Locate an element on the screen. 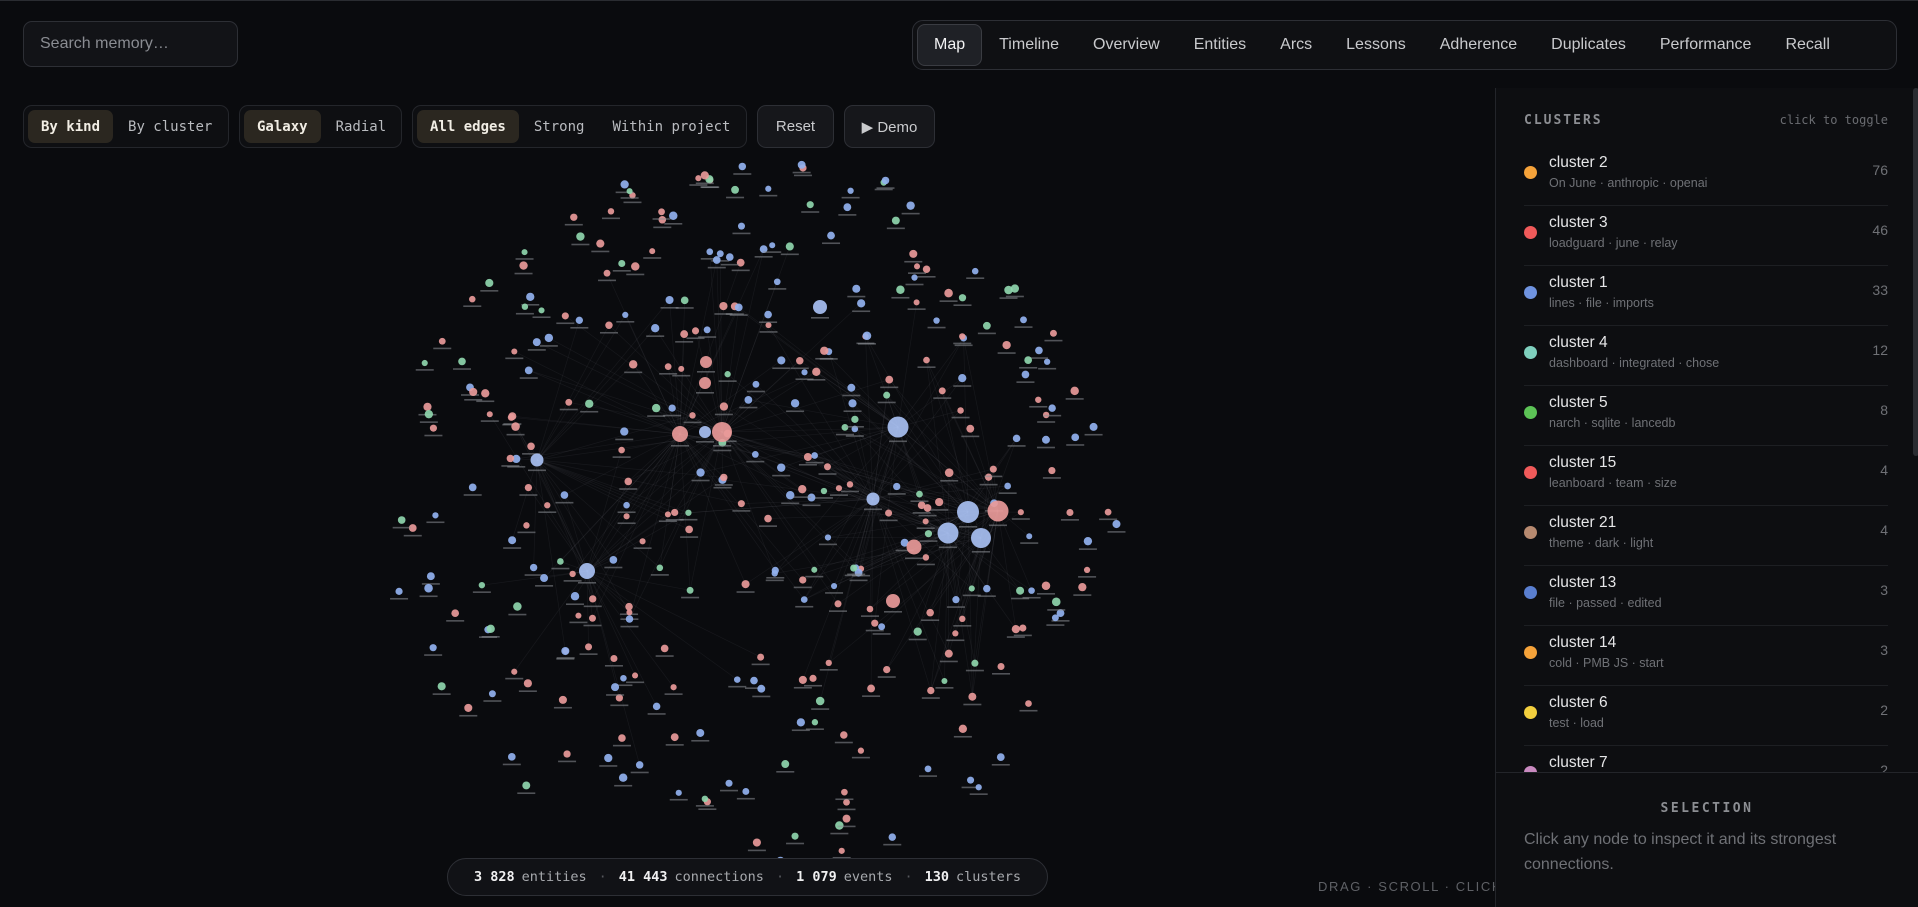  tab-timeline: Timeline is located at coordinates (1029, 45).